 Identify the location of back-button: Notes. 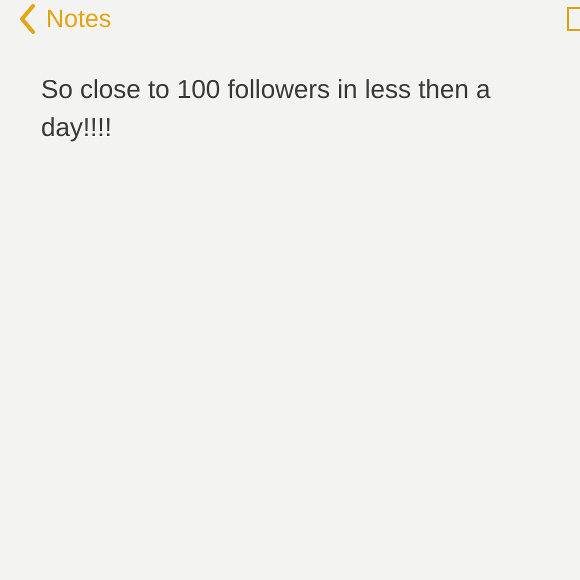
(65, 19).